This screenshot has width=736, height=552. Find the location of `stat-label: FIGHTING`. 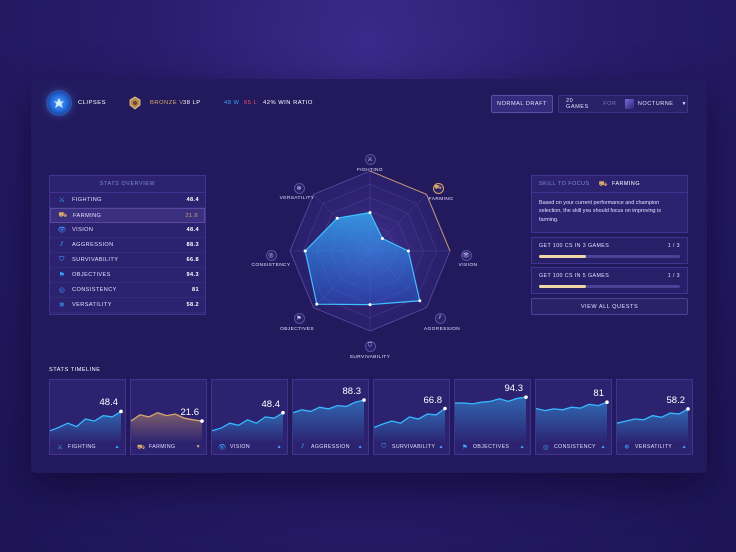

stat-label: FIGHTING is located at coordinates (87, 200).